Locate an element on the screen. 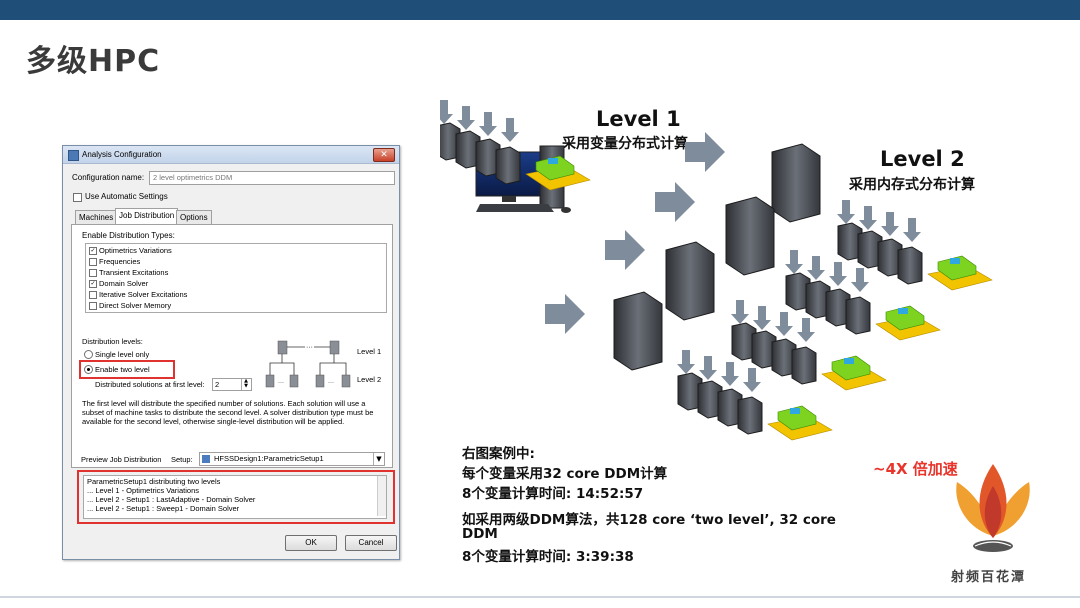 The width and height of the screenshot is (1080, 608). list-item-label: Frequencies is located at coordinates (120, 261).